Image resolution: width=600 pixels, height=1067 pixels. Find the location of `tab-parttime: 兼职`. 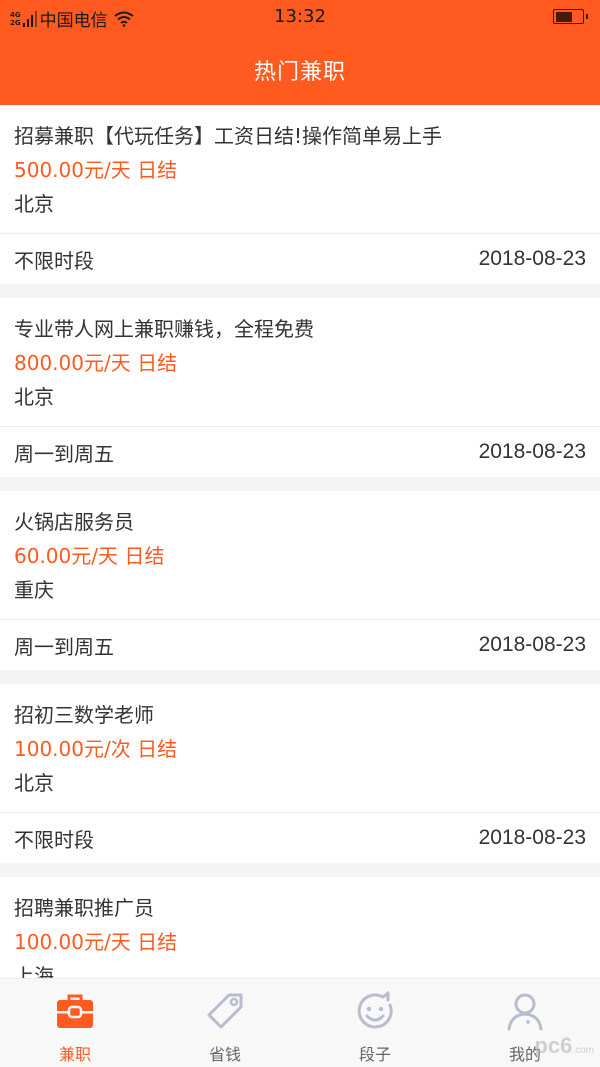

tab-parttime: 兼职 is located at coordinates (75, 1023).